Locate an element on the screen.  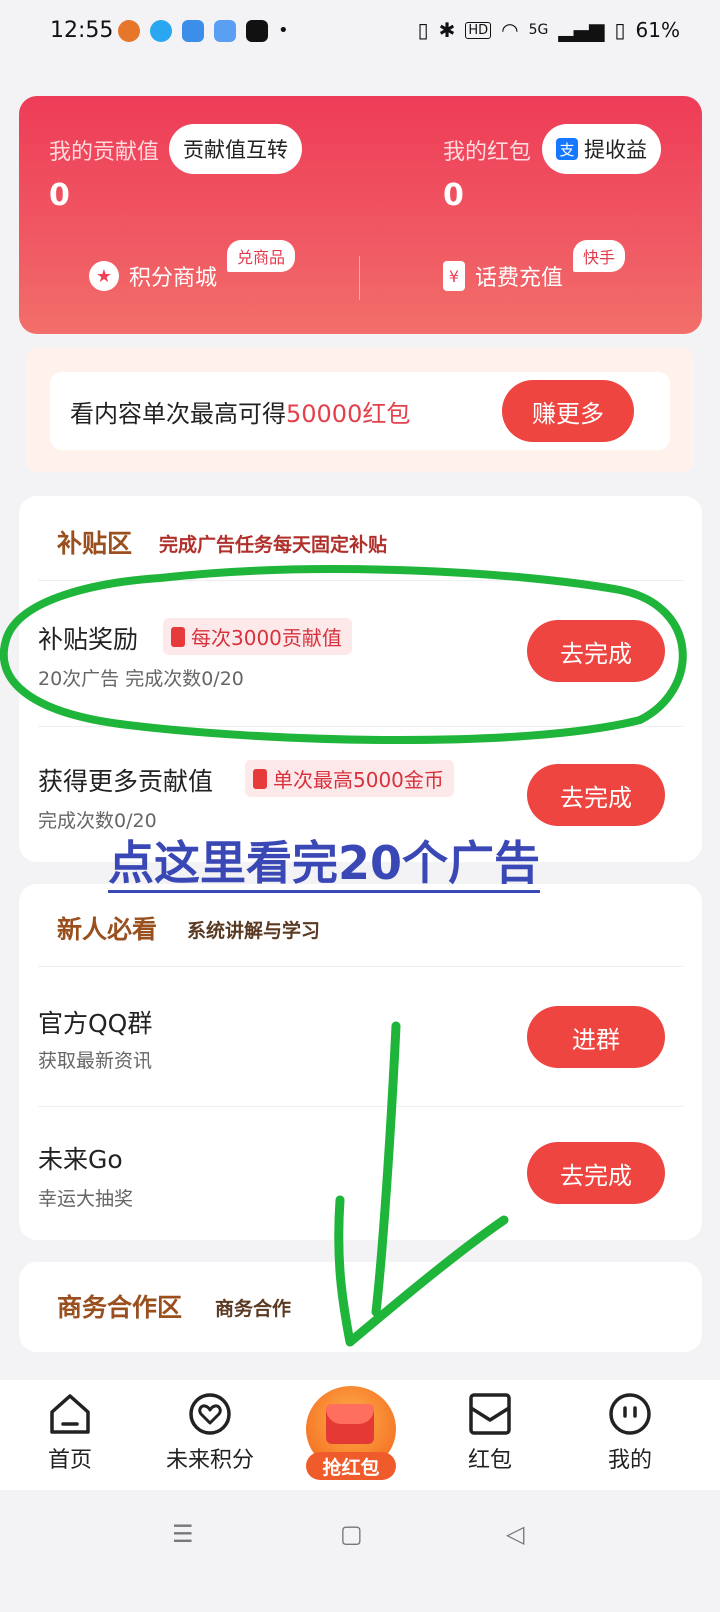
alipay-icon: 支 is located at coordinates (567, 149).